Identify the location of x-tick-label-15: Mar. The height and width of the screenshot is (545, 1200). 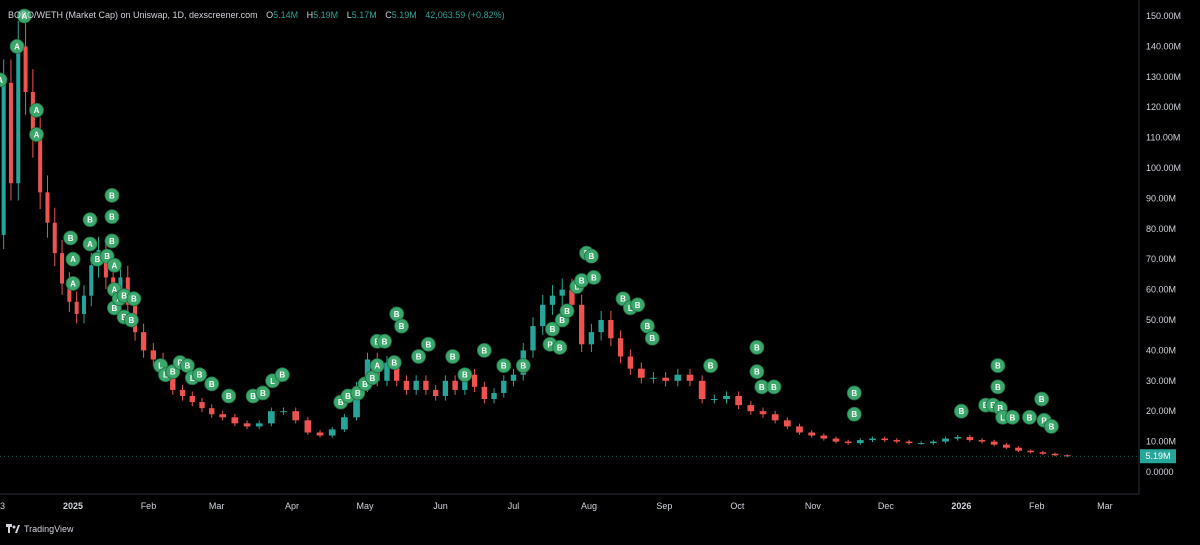
(1105, 506).